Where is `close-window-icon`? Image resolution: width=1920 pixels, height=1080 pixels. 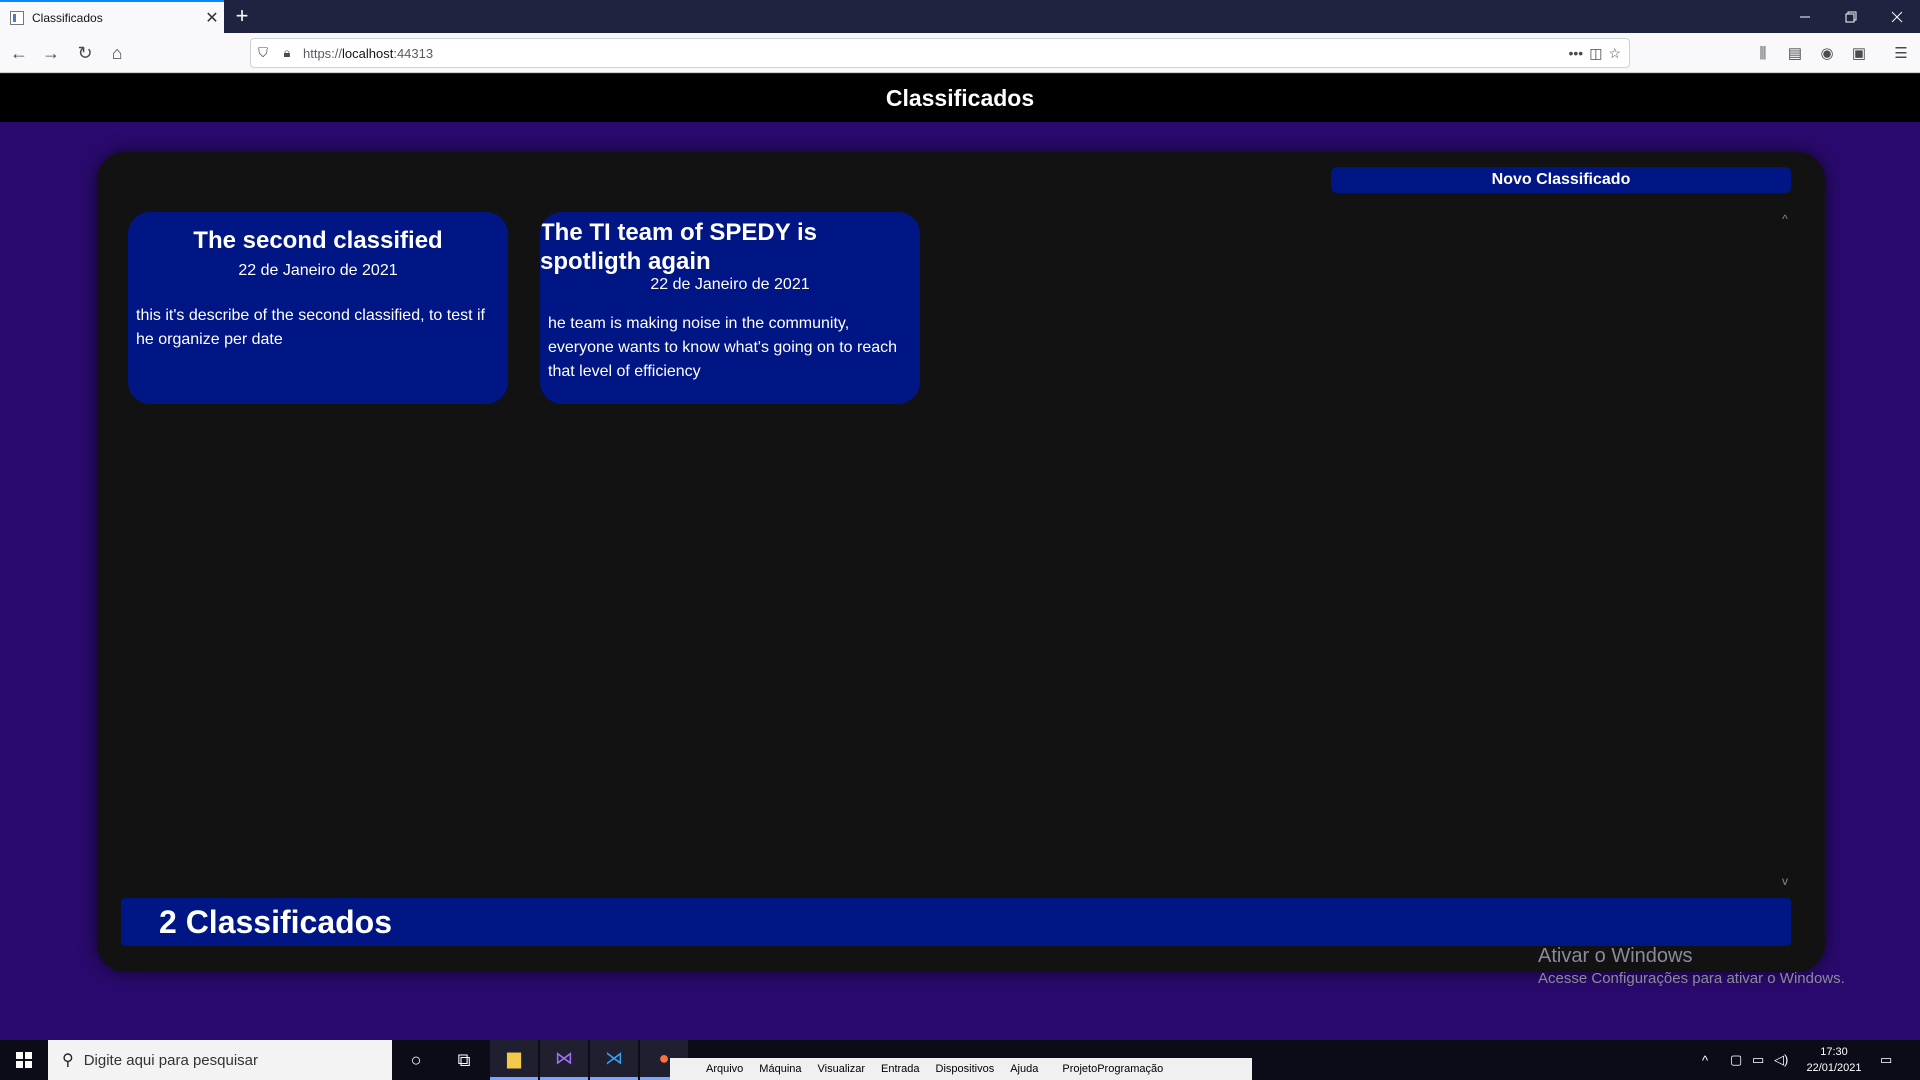 close-window-icon is located at coordinates (1897, 16).